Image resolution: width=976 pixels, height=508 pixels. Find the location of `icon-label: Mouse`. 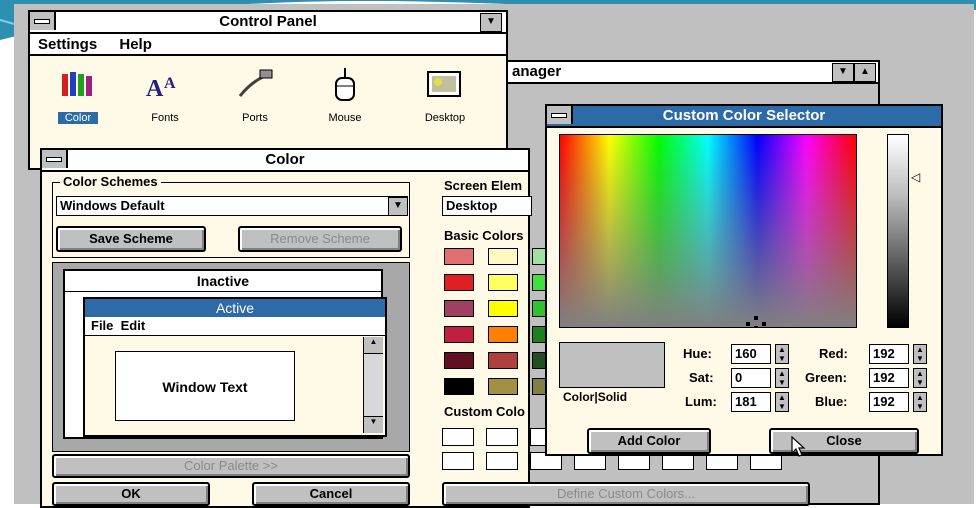

icon-label: Mouse is located at coordinates (345, 118).